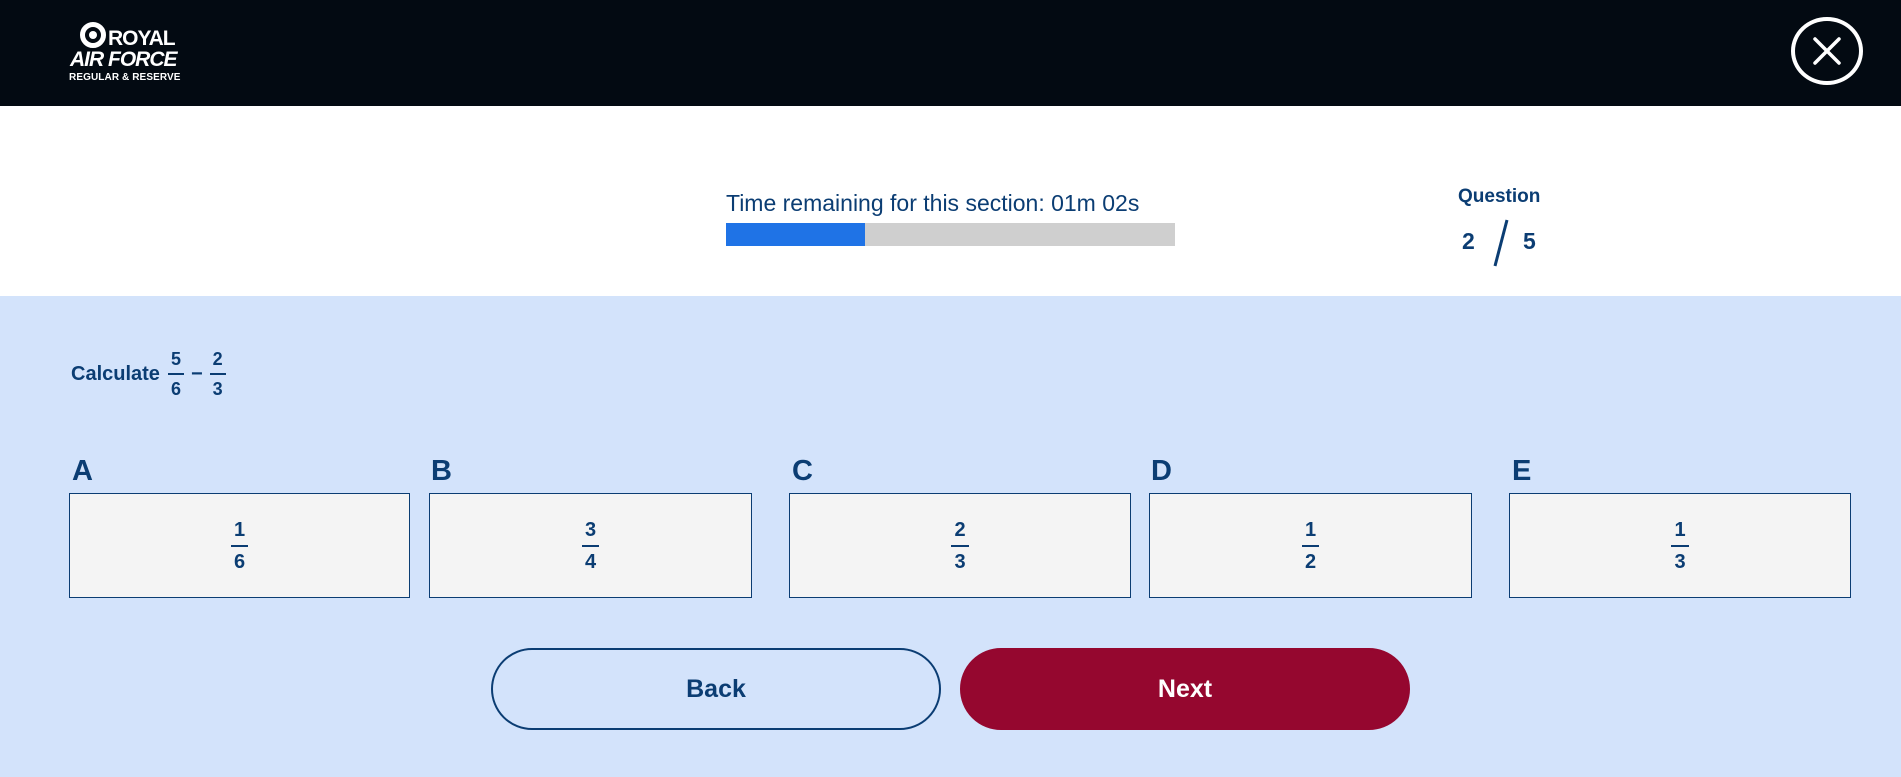 The image size is (1901, 777). I want to click on option-a-fraction: 1 6, so click(239, 546).